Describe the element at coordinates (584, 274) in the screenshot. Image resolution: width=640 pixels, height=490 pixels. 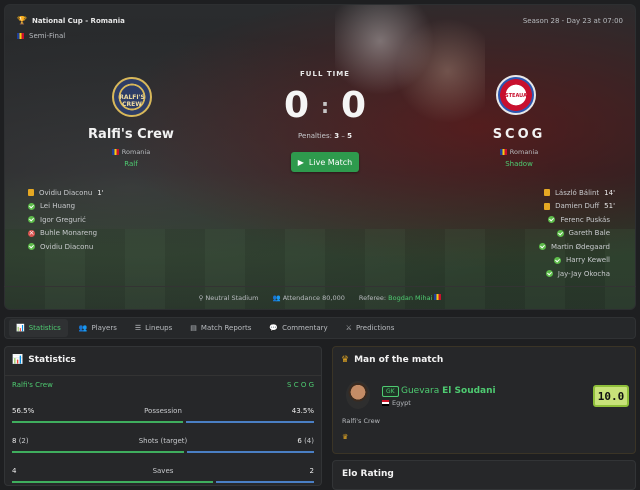
I see `event-player: Jay-Jay Okocha` at that location.